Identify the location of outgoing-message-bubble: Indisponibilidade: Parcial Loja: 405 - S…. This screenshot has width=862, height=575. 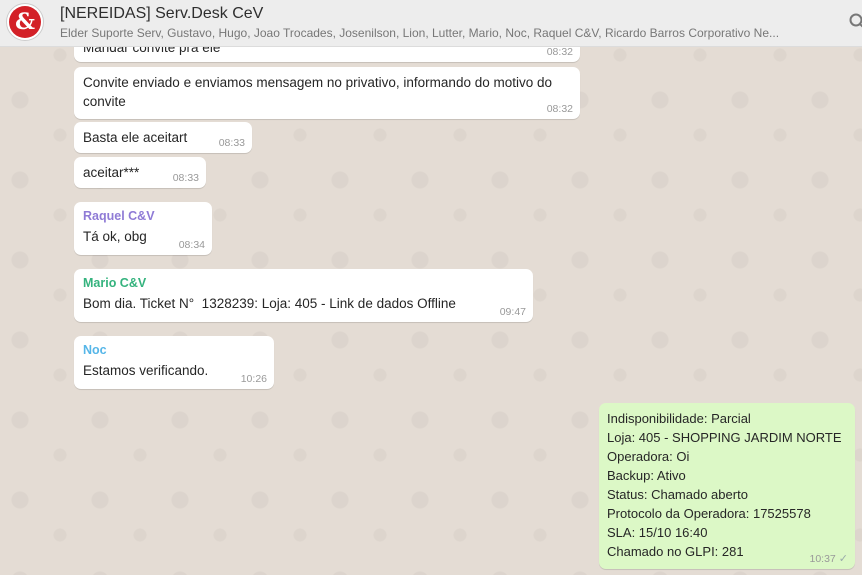
(727, 486).